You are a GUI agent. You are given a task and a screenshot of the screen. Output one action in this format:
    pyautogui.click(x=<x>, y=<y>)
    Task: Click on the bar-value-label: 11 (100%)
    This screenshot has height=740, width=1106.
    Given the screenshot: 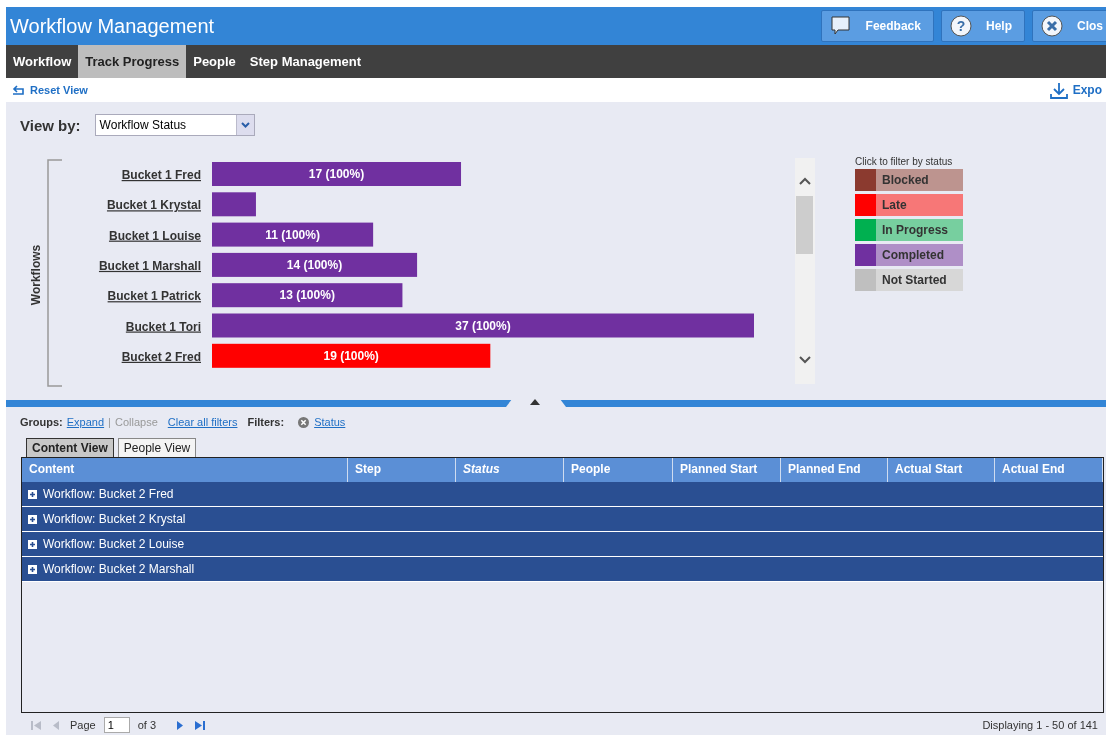 What is the action you would take?
    pyautogui.click(x=292, y=234)
    